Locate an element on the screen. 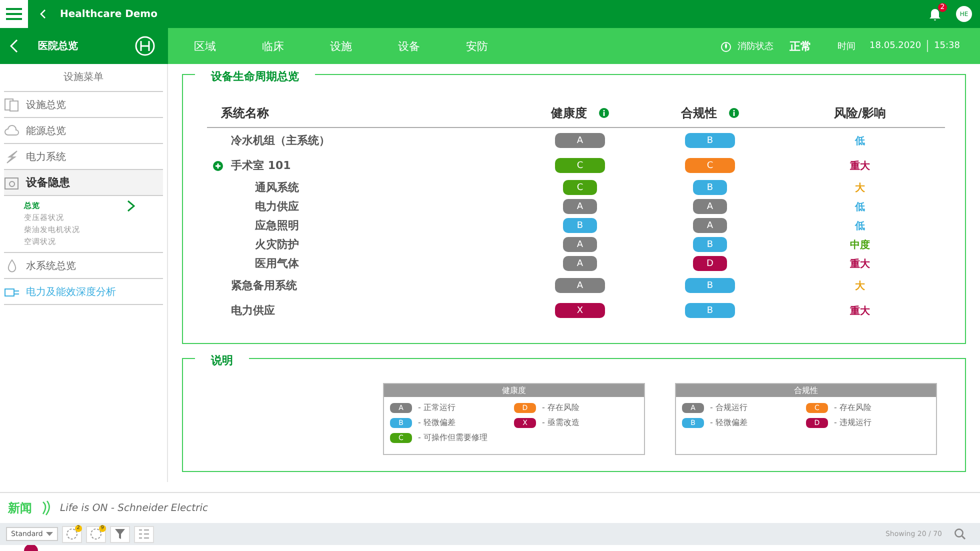  system-name: 应急照明 is located at coordinates (277, 225).